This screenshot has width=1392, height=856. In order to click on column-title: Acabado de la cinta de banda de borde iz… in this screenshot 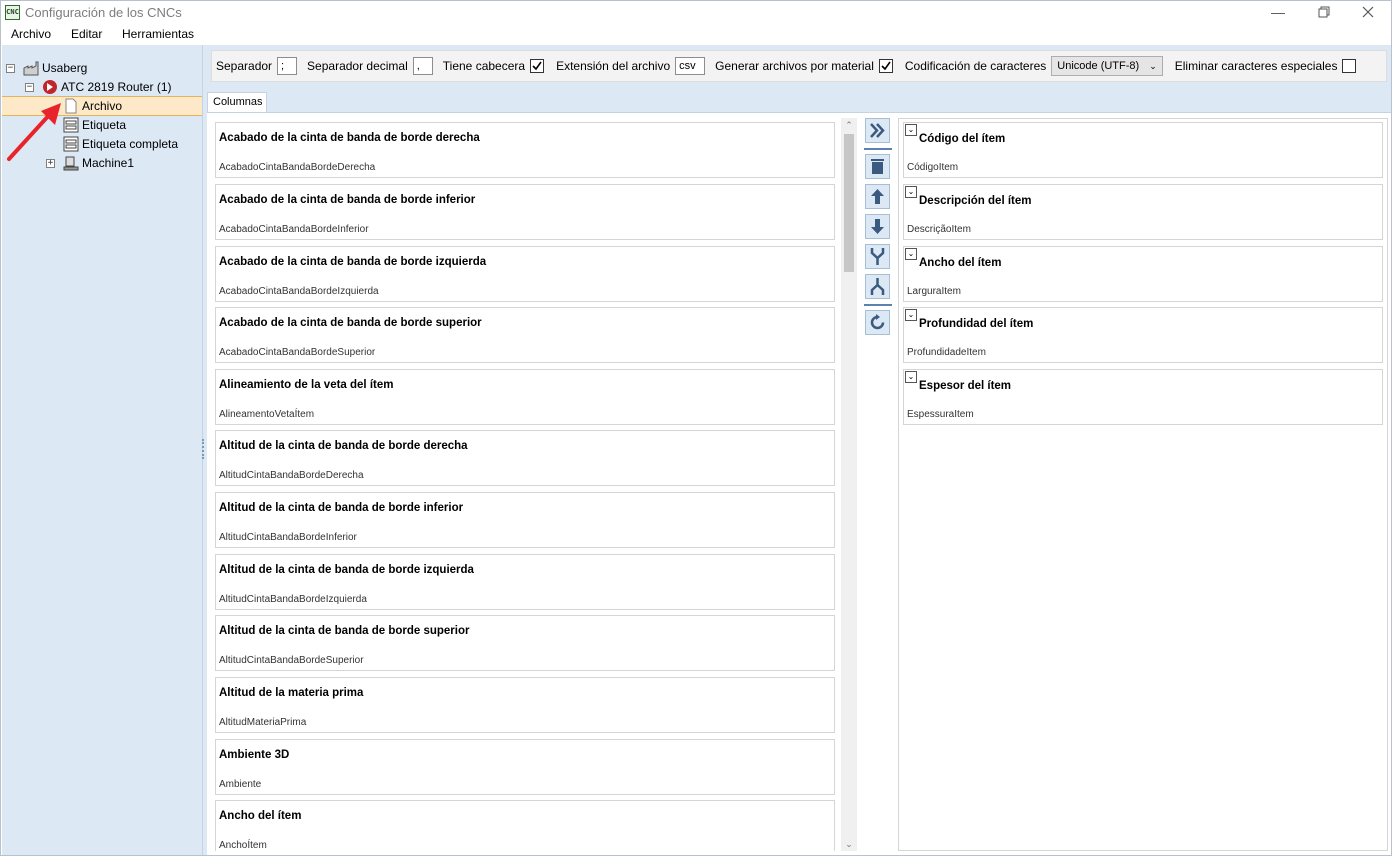, I will do `click(353, 262)`.